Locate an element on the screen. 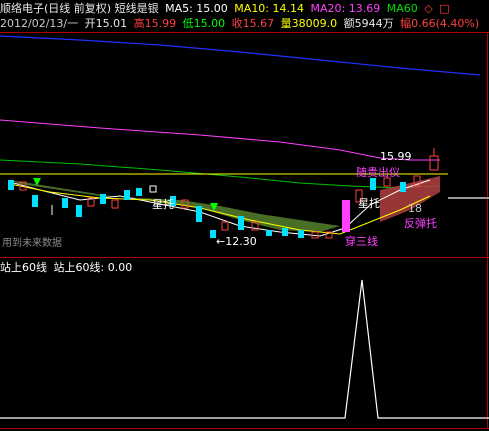 The image size is (489, 431). indicator-name: 站上60线 is located at coordinates (23, 267).